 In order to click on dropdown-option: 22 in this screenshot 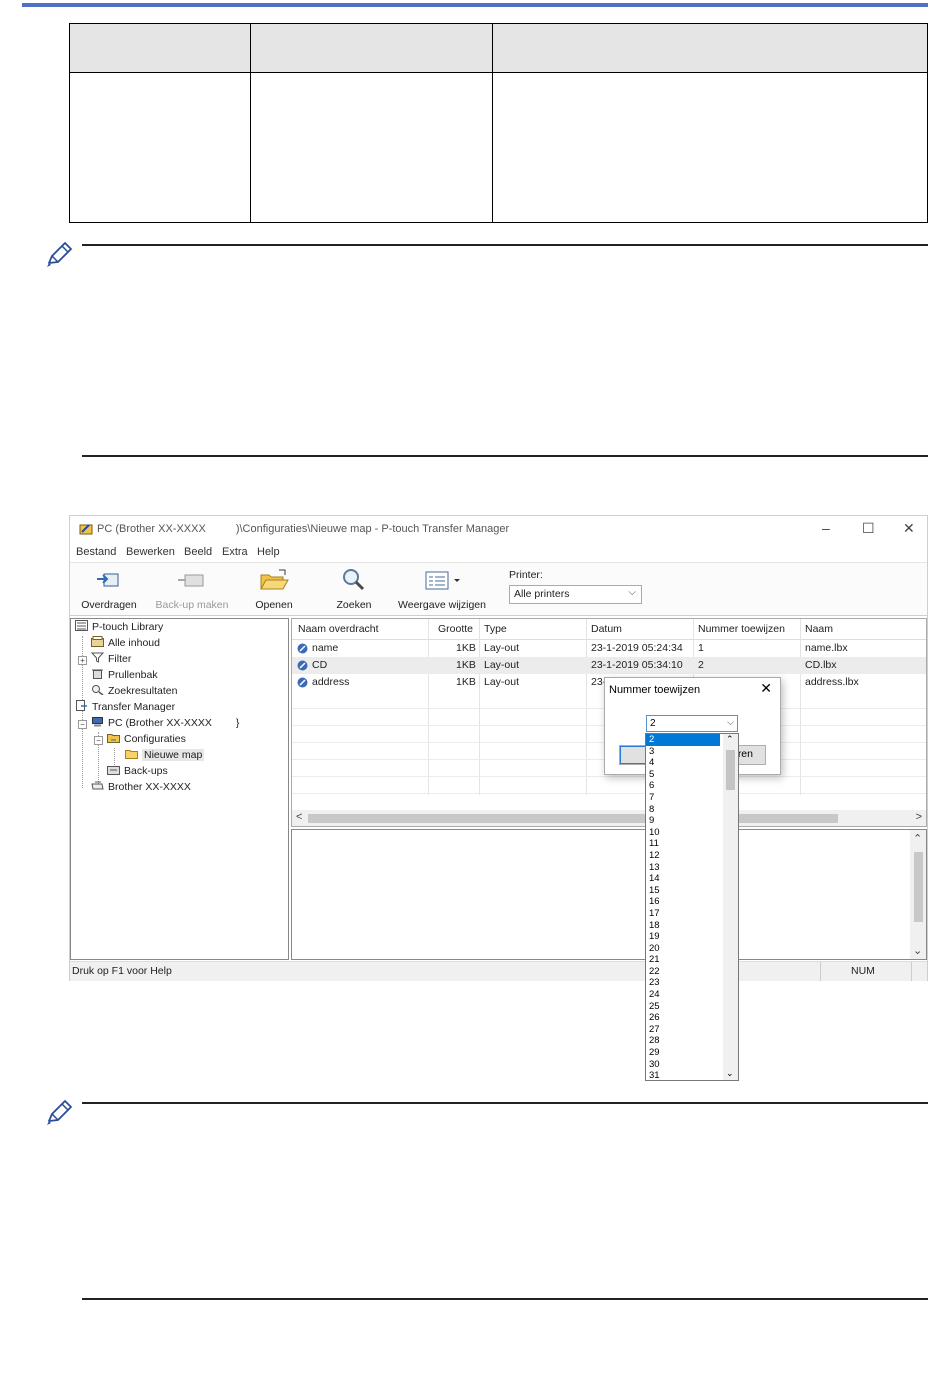, I will do `click(683, 972)`.